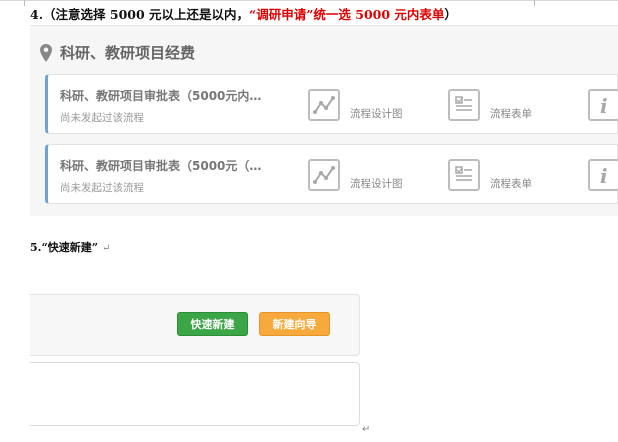 The height and width of the screenshot is (442, 618). What do you see at coordinates (128, 53) in the screenshot?
I see `panel-title: 科研、教研项目经费` at bounding box center [128, 53].